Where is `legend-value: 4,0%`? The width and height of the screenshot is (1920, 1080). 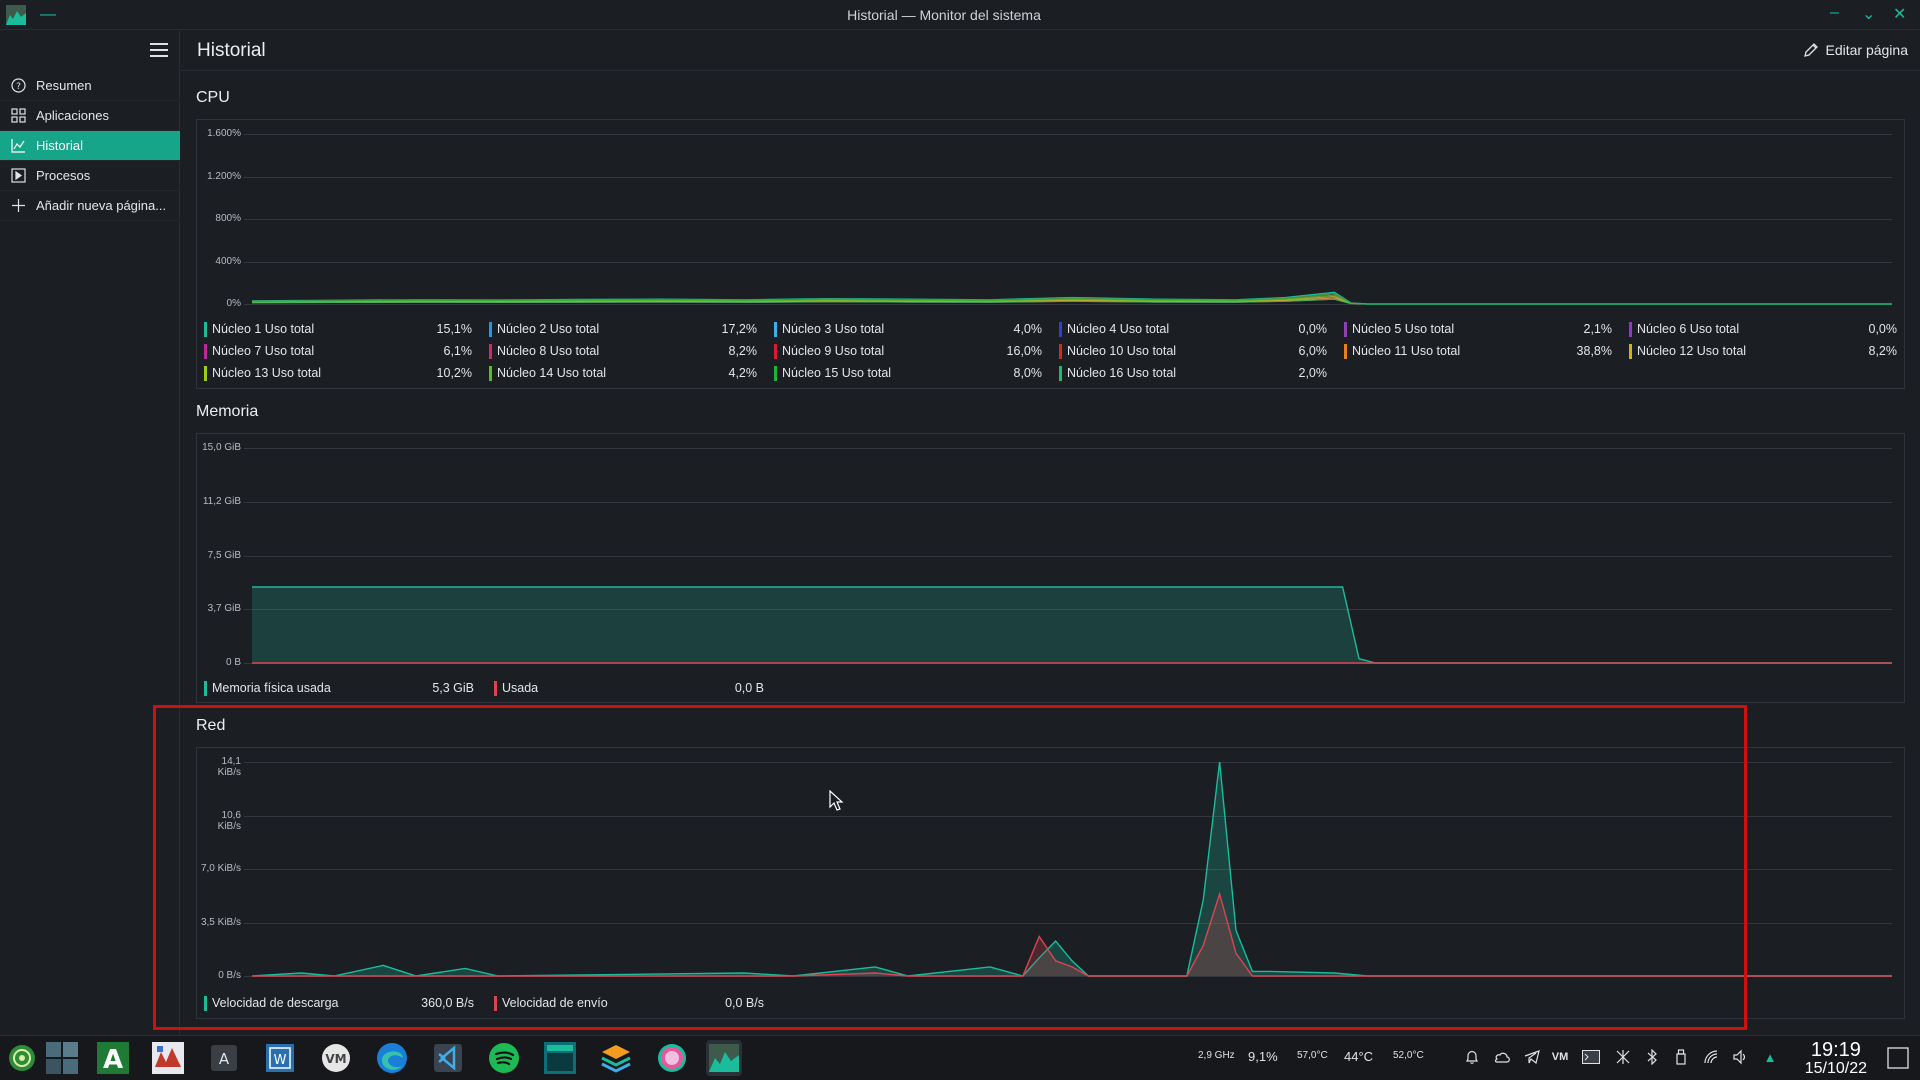 legend-value: 4,0% is located at coordinates (1028, 329).